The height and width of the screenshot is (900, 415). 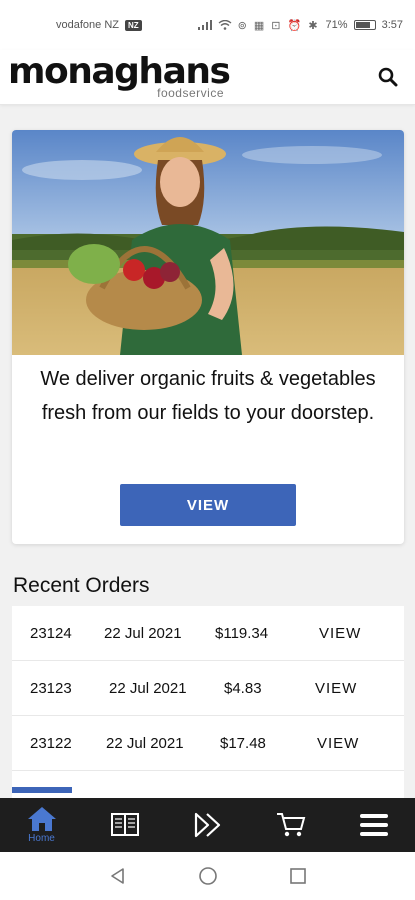 I want to click on nav-home-label: Home, so click(x=41, y=838).